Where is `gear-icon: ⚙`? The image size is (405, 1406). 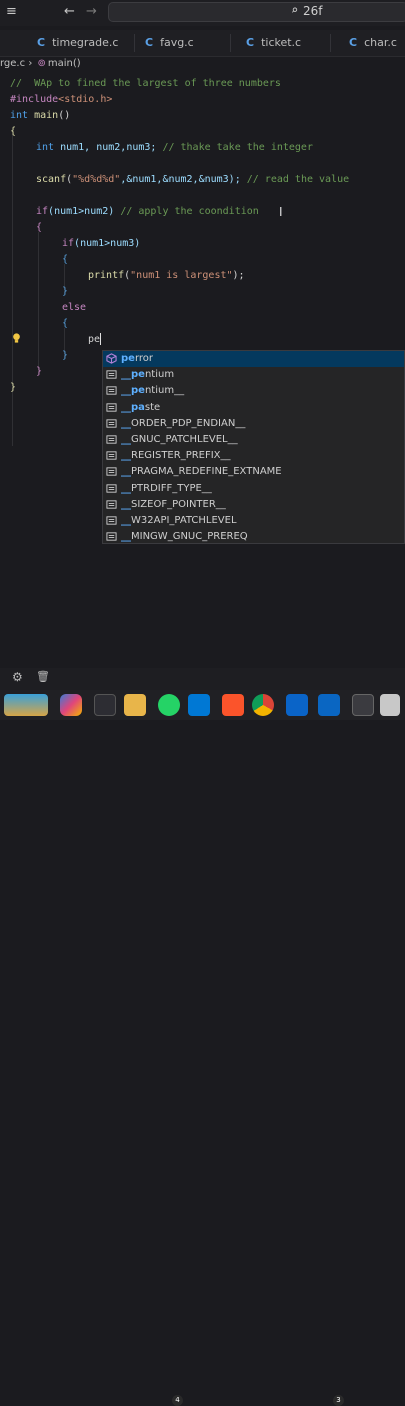
gear-icon: ⚙ is located at coordinates (17, 677).